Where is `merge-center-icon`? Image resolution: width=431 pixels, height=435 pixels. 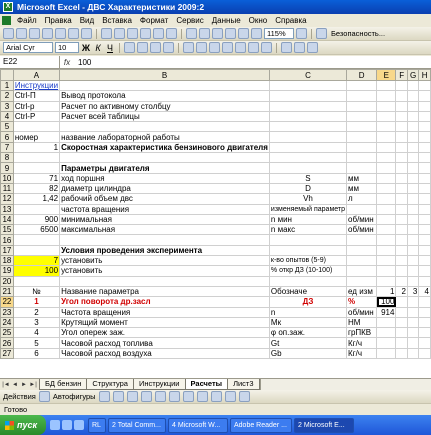
merge-center-icon is located at coordinates (168, 47).